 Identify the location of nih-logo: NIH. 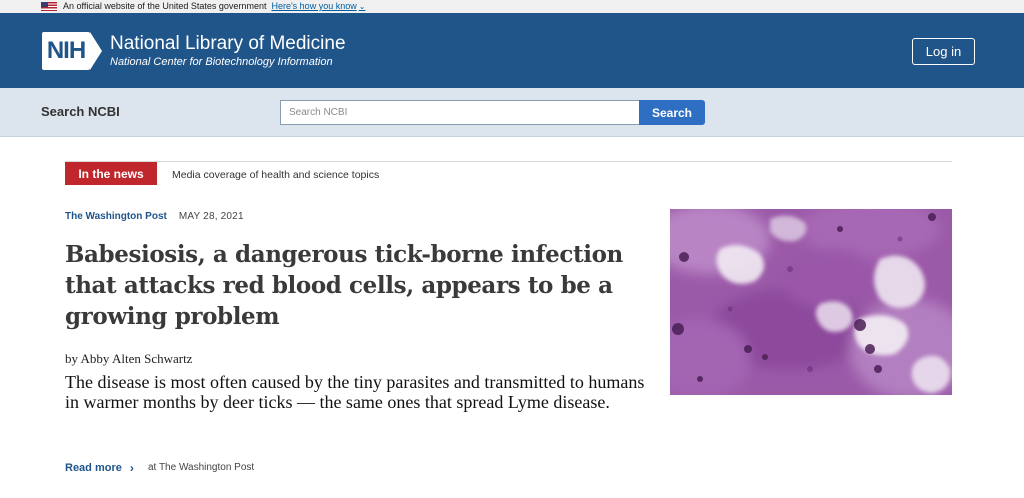
(72, 51).